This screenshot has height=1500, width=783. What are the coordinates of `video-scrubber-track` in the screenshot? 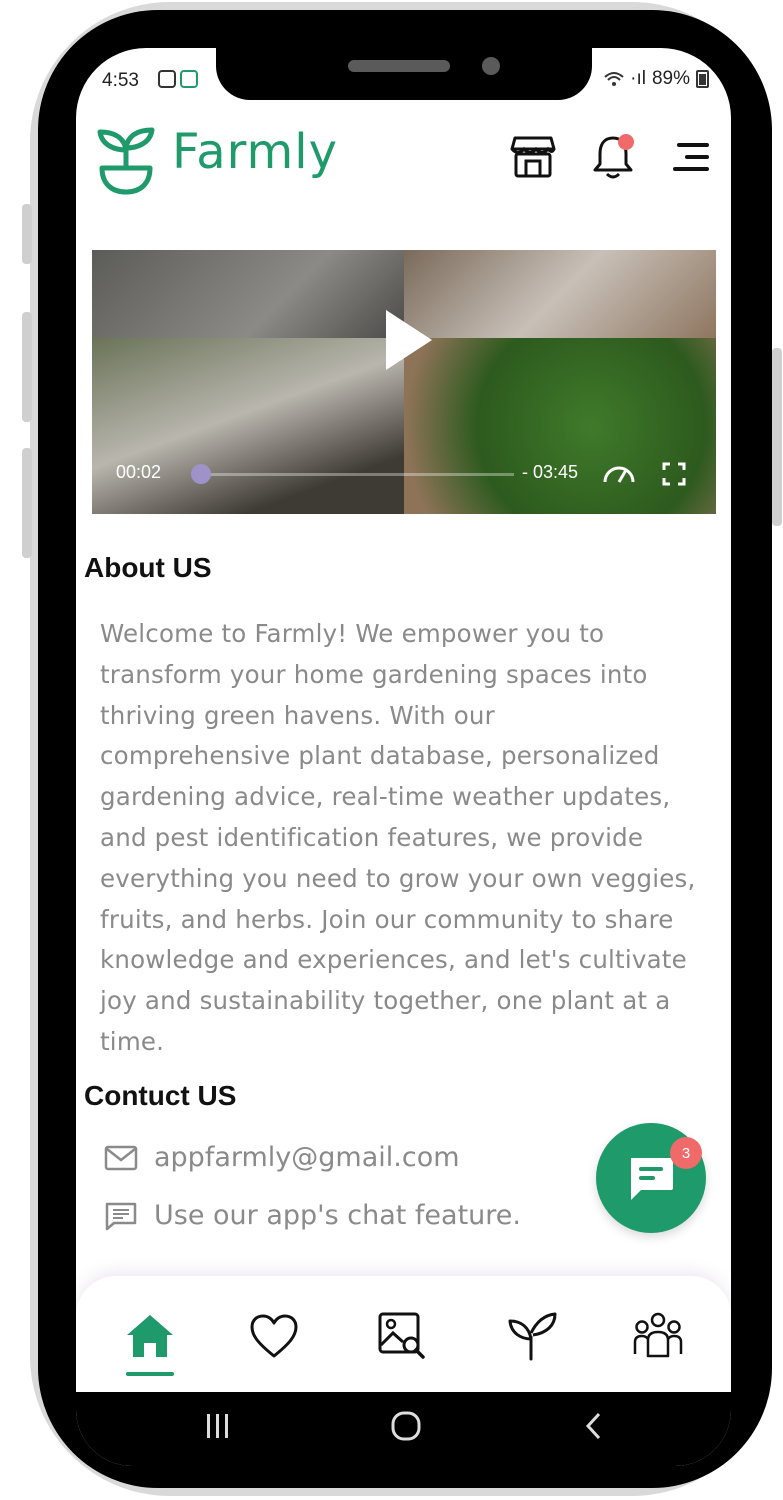 It's located at (355, 474).